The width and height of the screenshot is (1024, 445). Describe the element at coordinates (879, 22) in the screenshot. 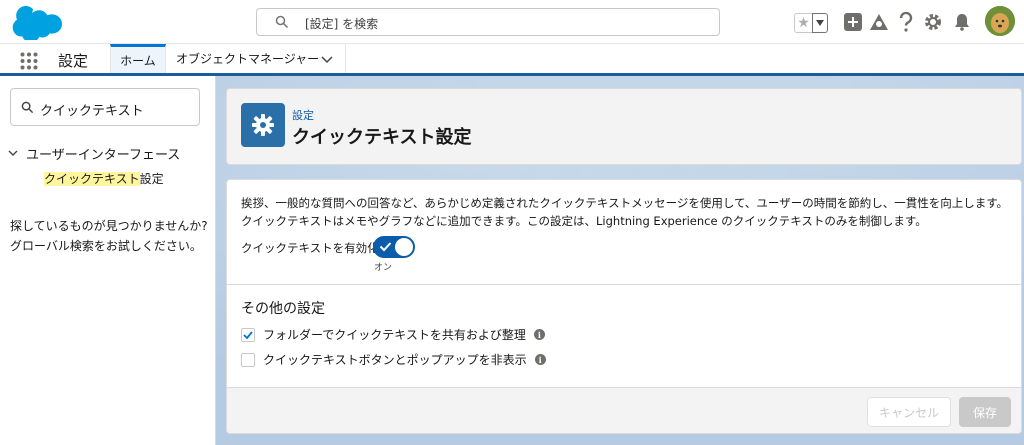

I see `trailhead-icon` at that location.